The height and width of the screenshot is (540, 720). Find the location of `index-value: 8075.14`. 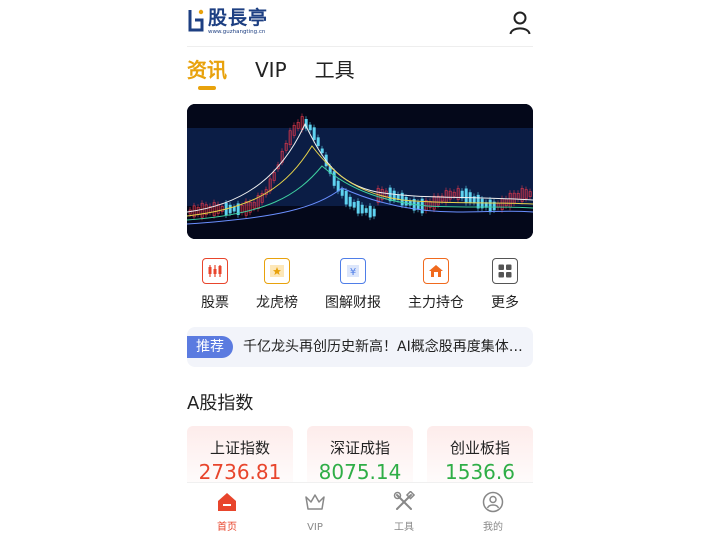

index-value: 8075.14 is located at coordinates (360, 472).